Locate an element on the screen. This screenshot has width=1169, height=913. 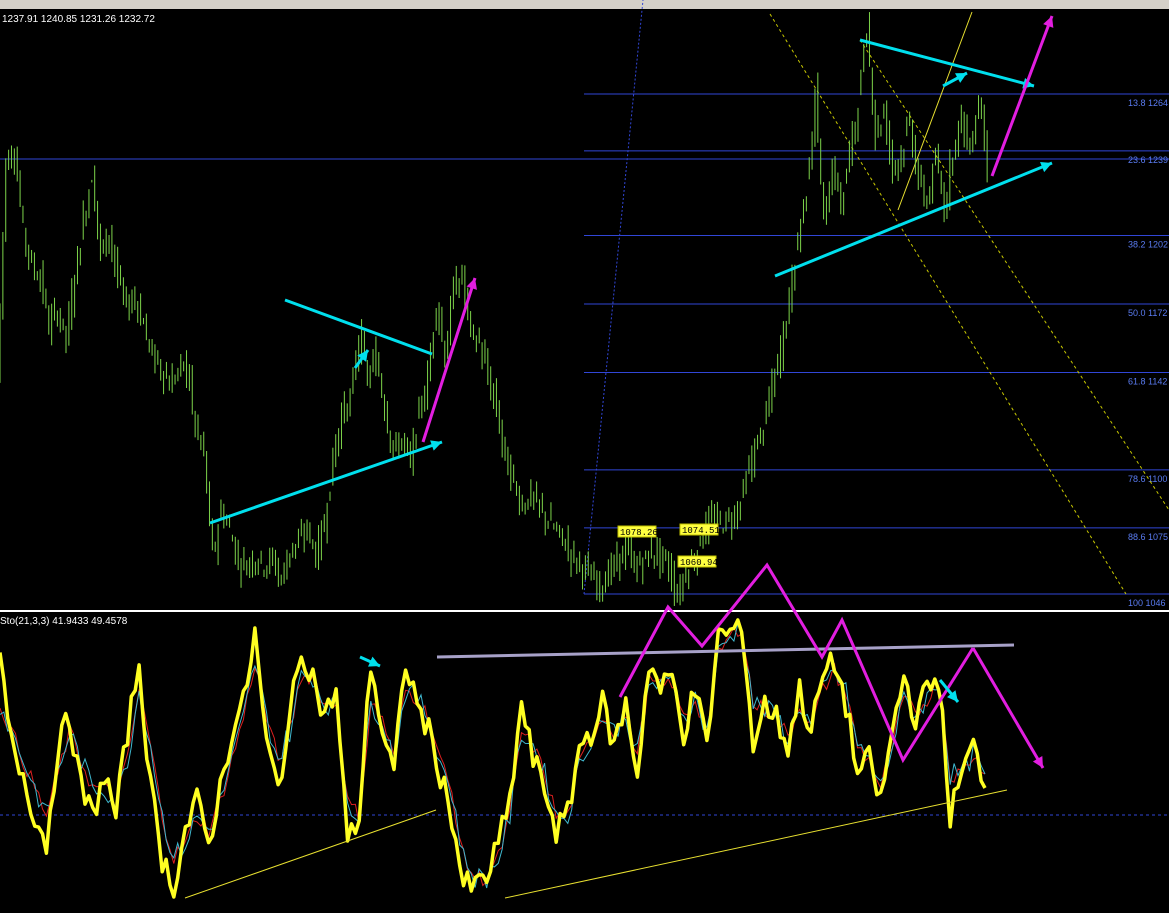
fib-level-label: 50.0 1172 is located at coordinates (1147, 313).